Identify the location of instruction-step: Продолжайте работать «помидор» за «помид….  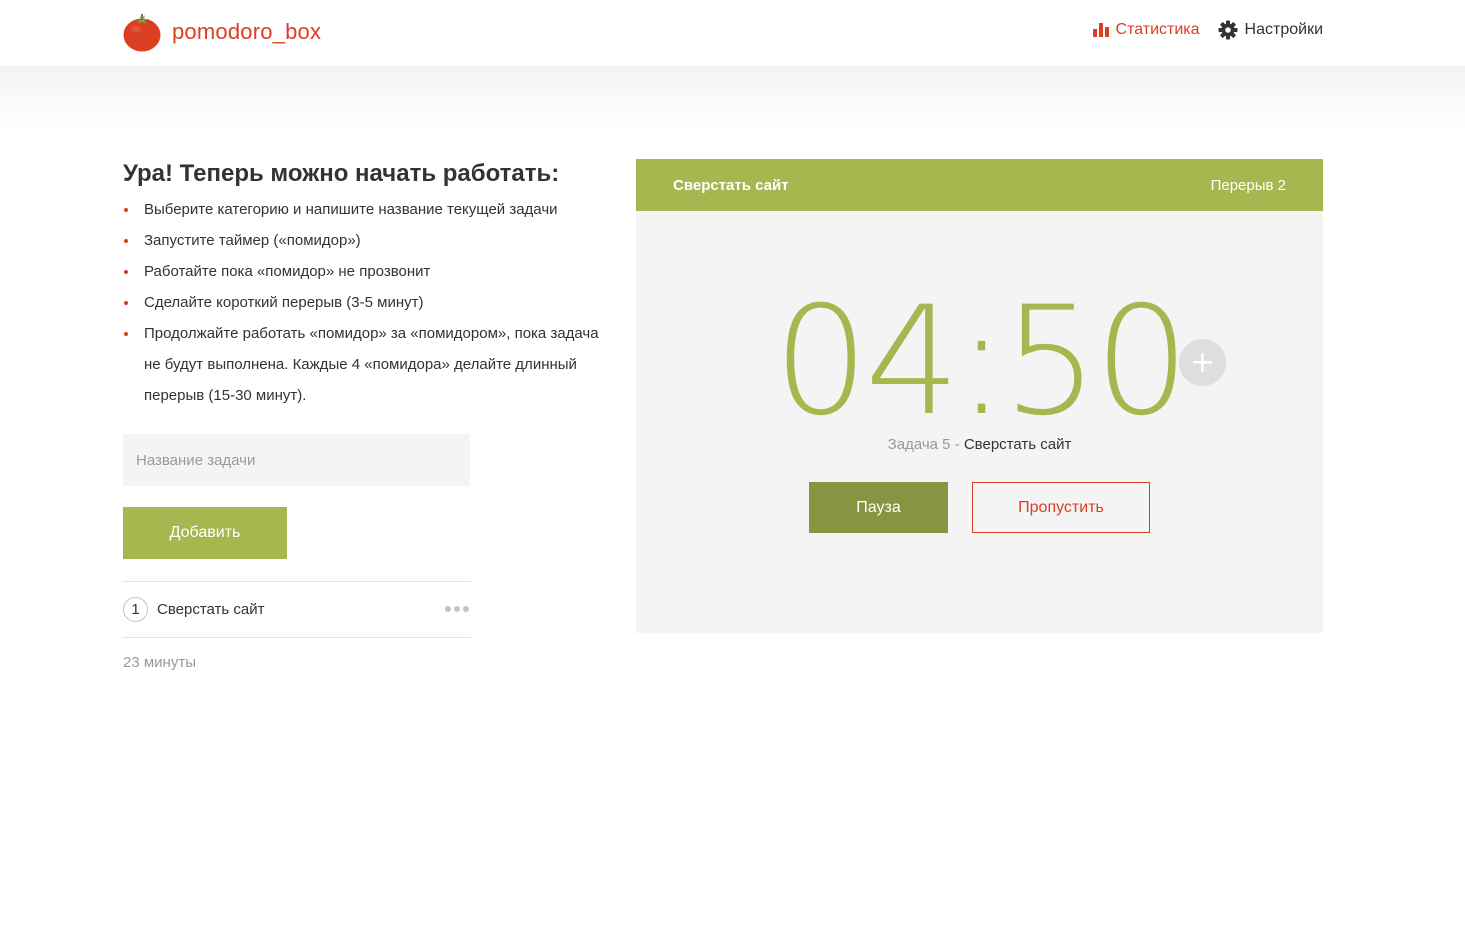
(368, 364).